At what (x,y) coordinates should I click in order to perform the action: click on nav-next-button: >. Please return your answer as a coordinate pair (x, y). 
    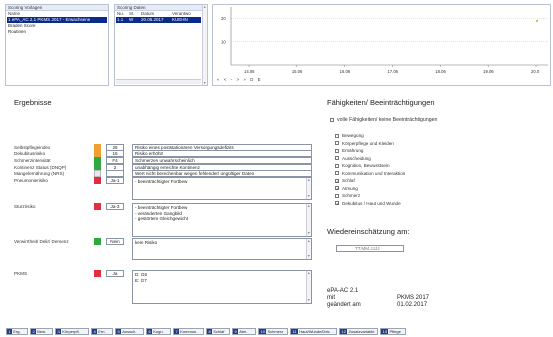
    Looking at the image, I should click on (237, 79).